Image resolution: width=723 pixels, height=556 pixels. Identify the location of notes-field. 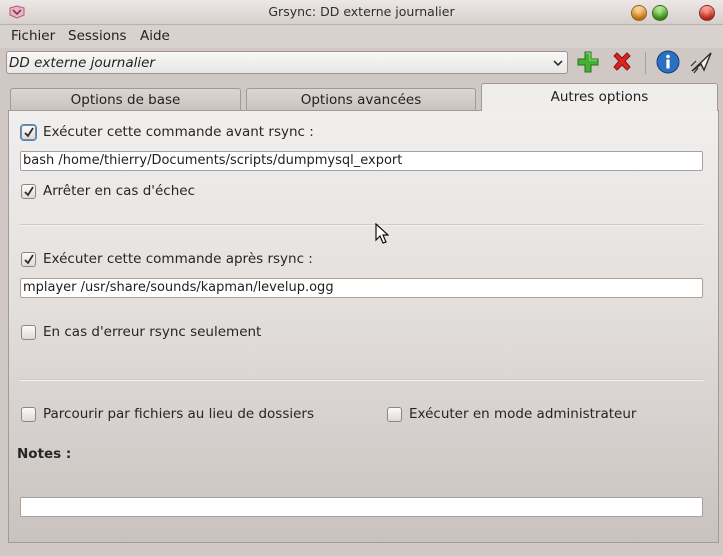
(361, 507).